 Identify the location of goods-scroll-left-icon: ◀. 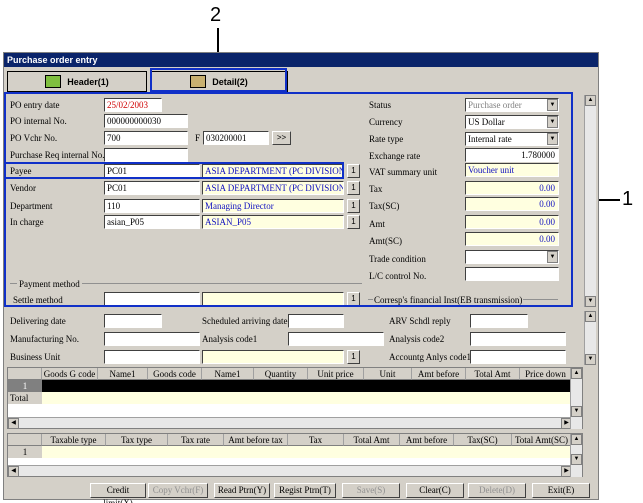
(13, 423).